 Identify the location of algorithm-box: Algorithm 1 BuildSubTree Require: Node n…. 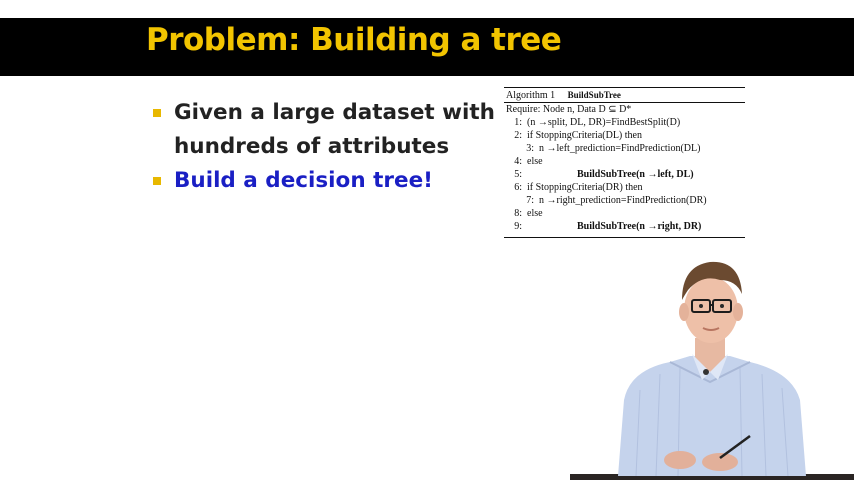
(624, 162).